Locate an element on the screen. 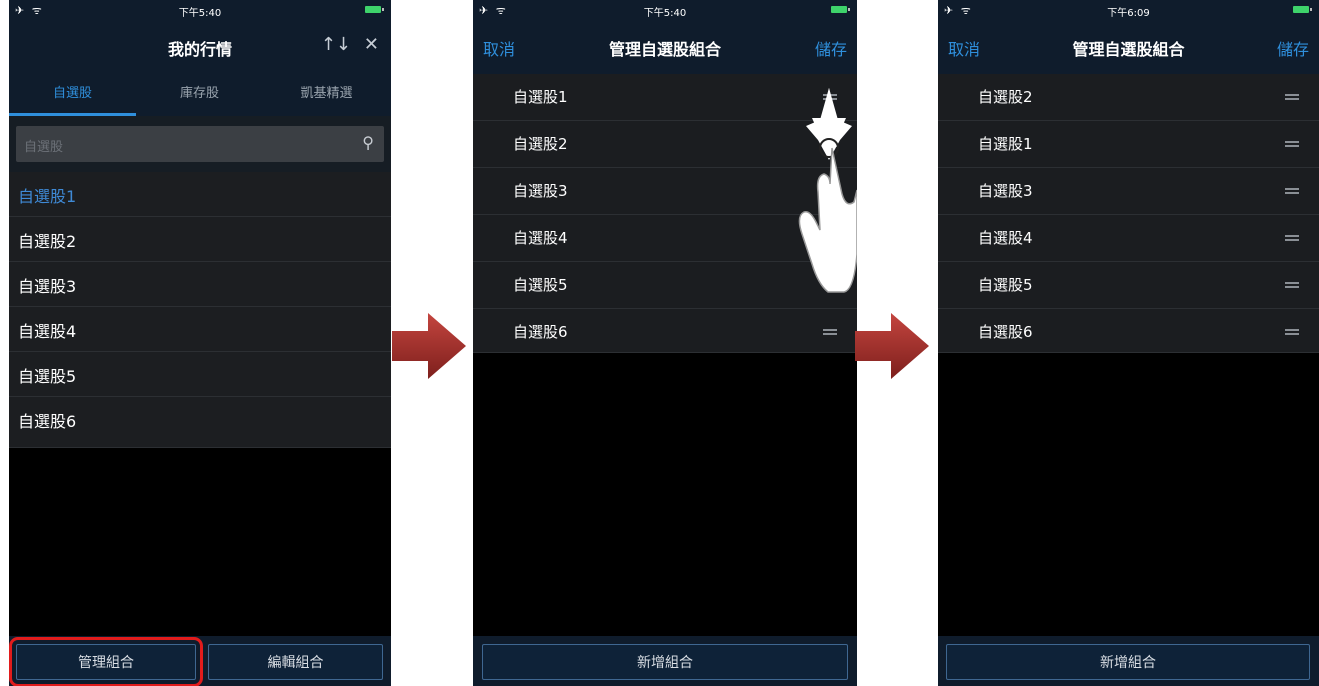 The image size is (1319, 686). tab-inventory: 庫存股 is located at coordinates (199, 95).